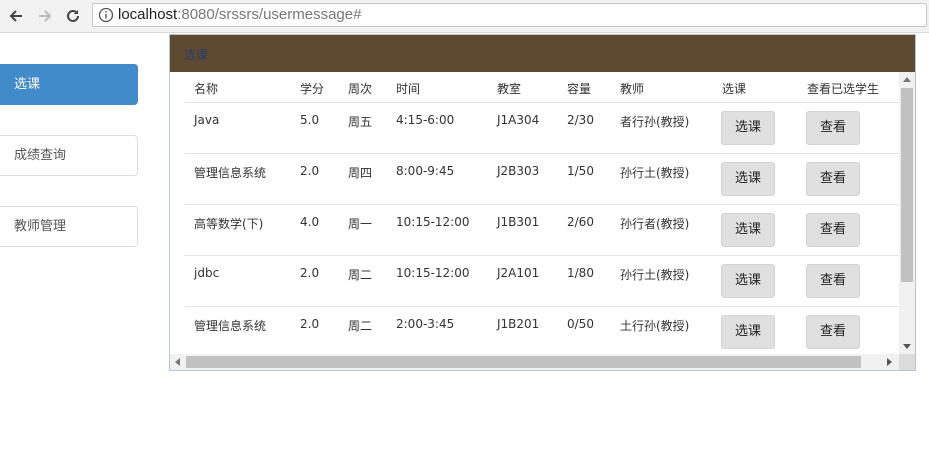  What do you see at coordinates (27, 84) in the screenshot?
I see `sidebar-item-label: 选课` at bounding box center [27, 84].